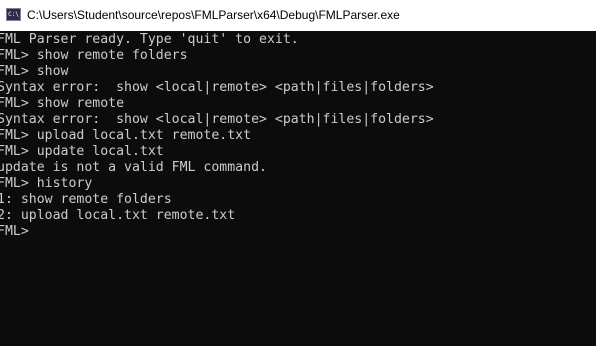 This screenshot has width=596, height=346. Describe the element at coordinates (34, 71) in the screenshot. I see `console-line: FML> show` at that location.